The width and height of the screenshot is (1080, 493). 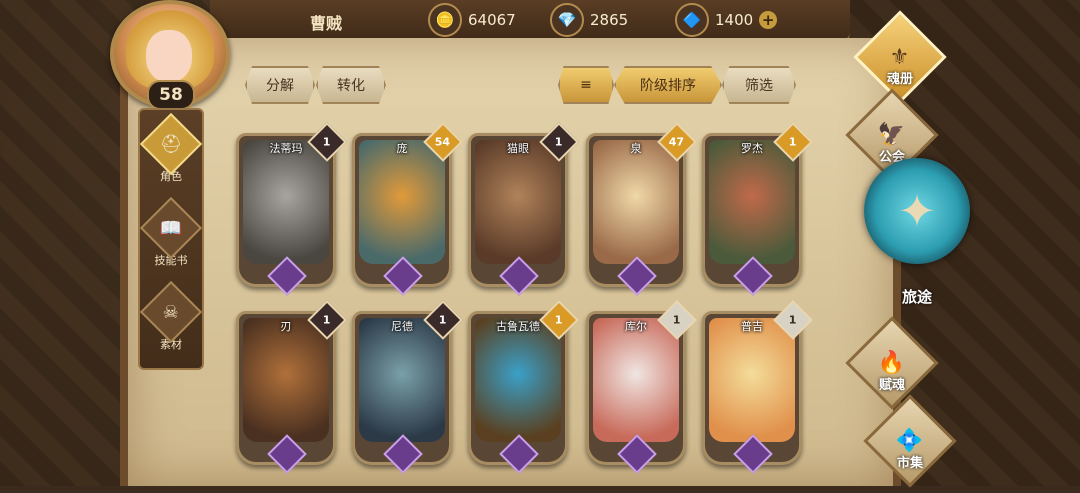 What do you see at coordinates (768, 20) in the screenshot?
I see `add-gem-button: +` at bounding box center [768, 20].